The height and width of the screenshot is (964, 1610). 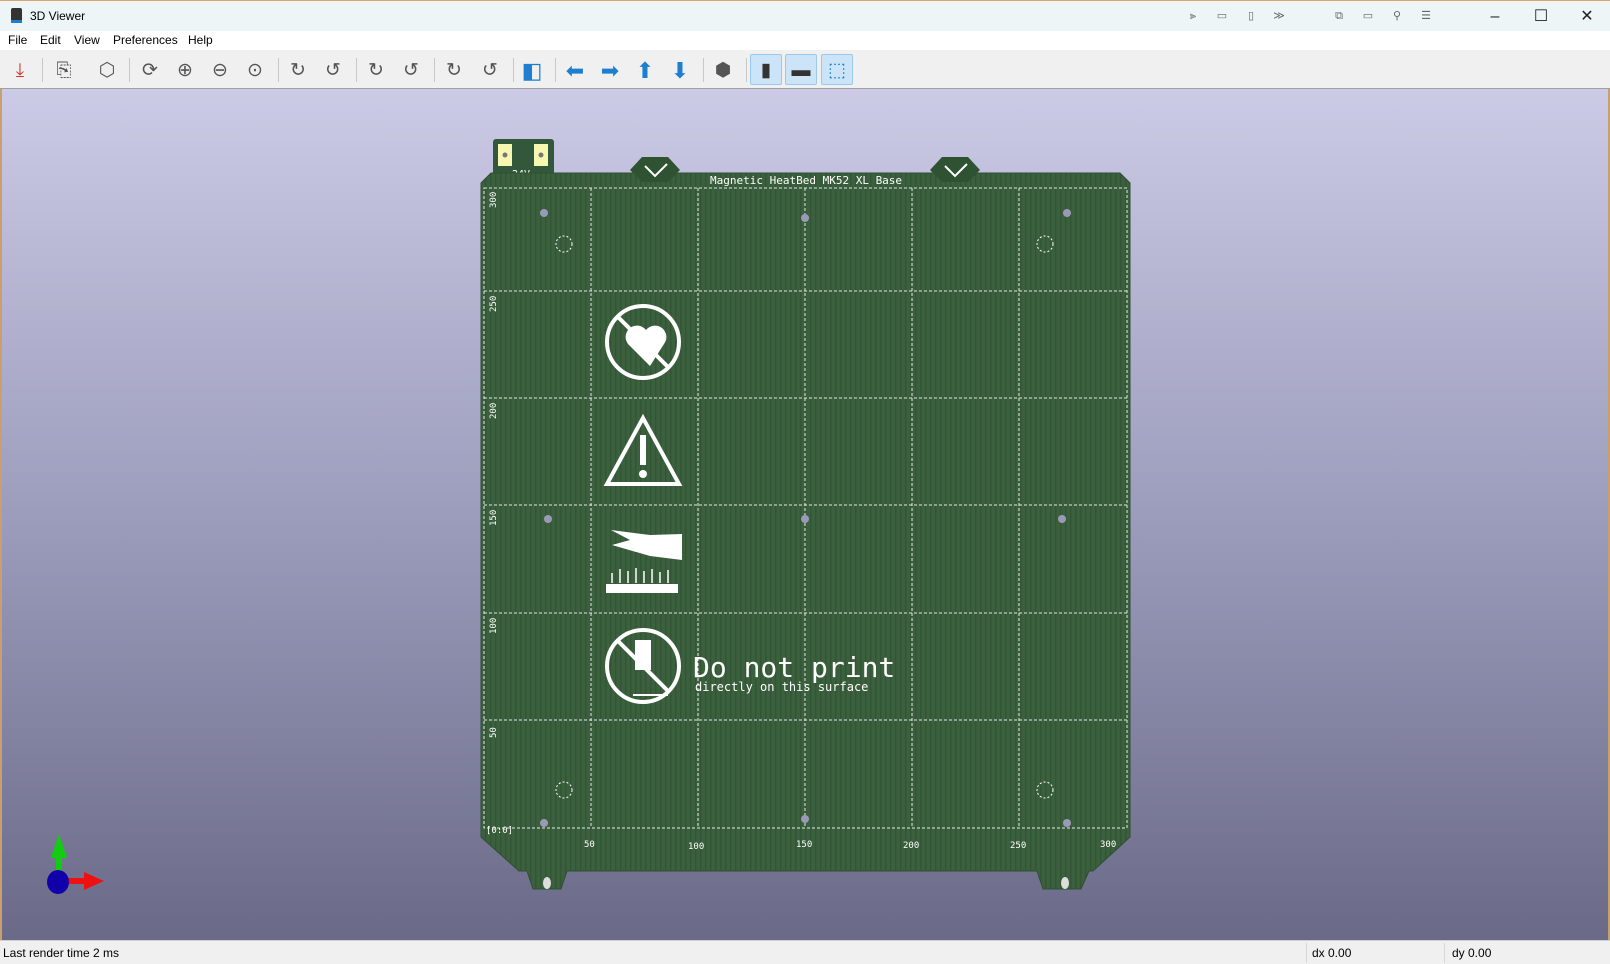 What do you see at coordinates (58, 882) in the screenshot?
I see `z-axis-arrow` at bounding box center [58, 882].